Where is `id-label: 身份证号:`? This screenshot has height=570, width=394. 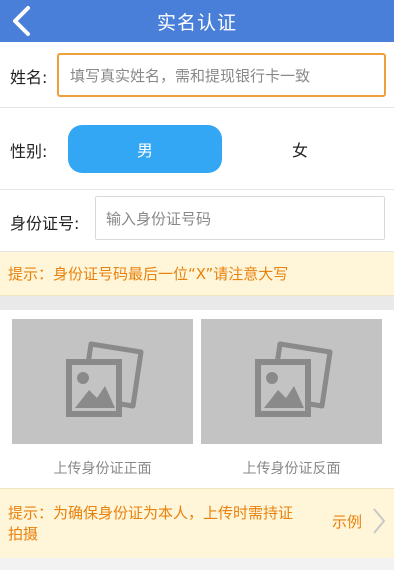 id-label: 身份证号: is located at coordinates (45, 223).